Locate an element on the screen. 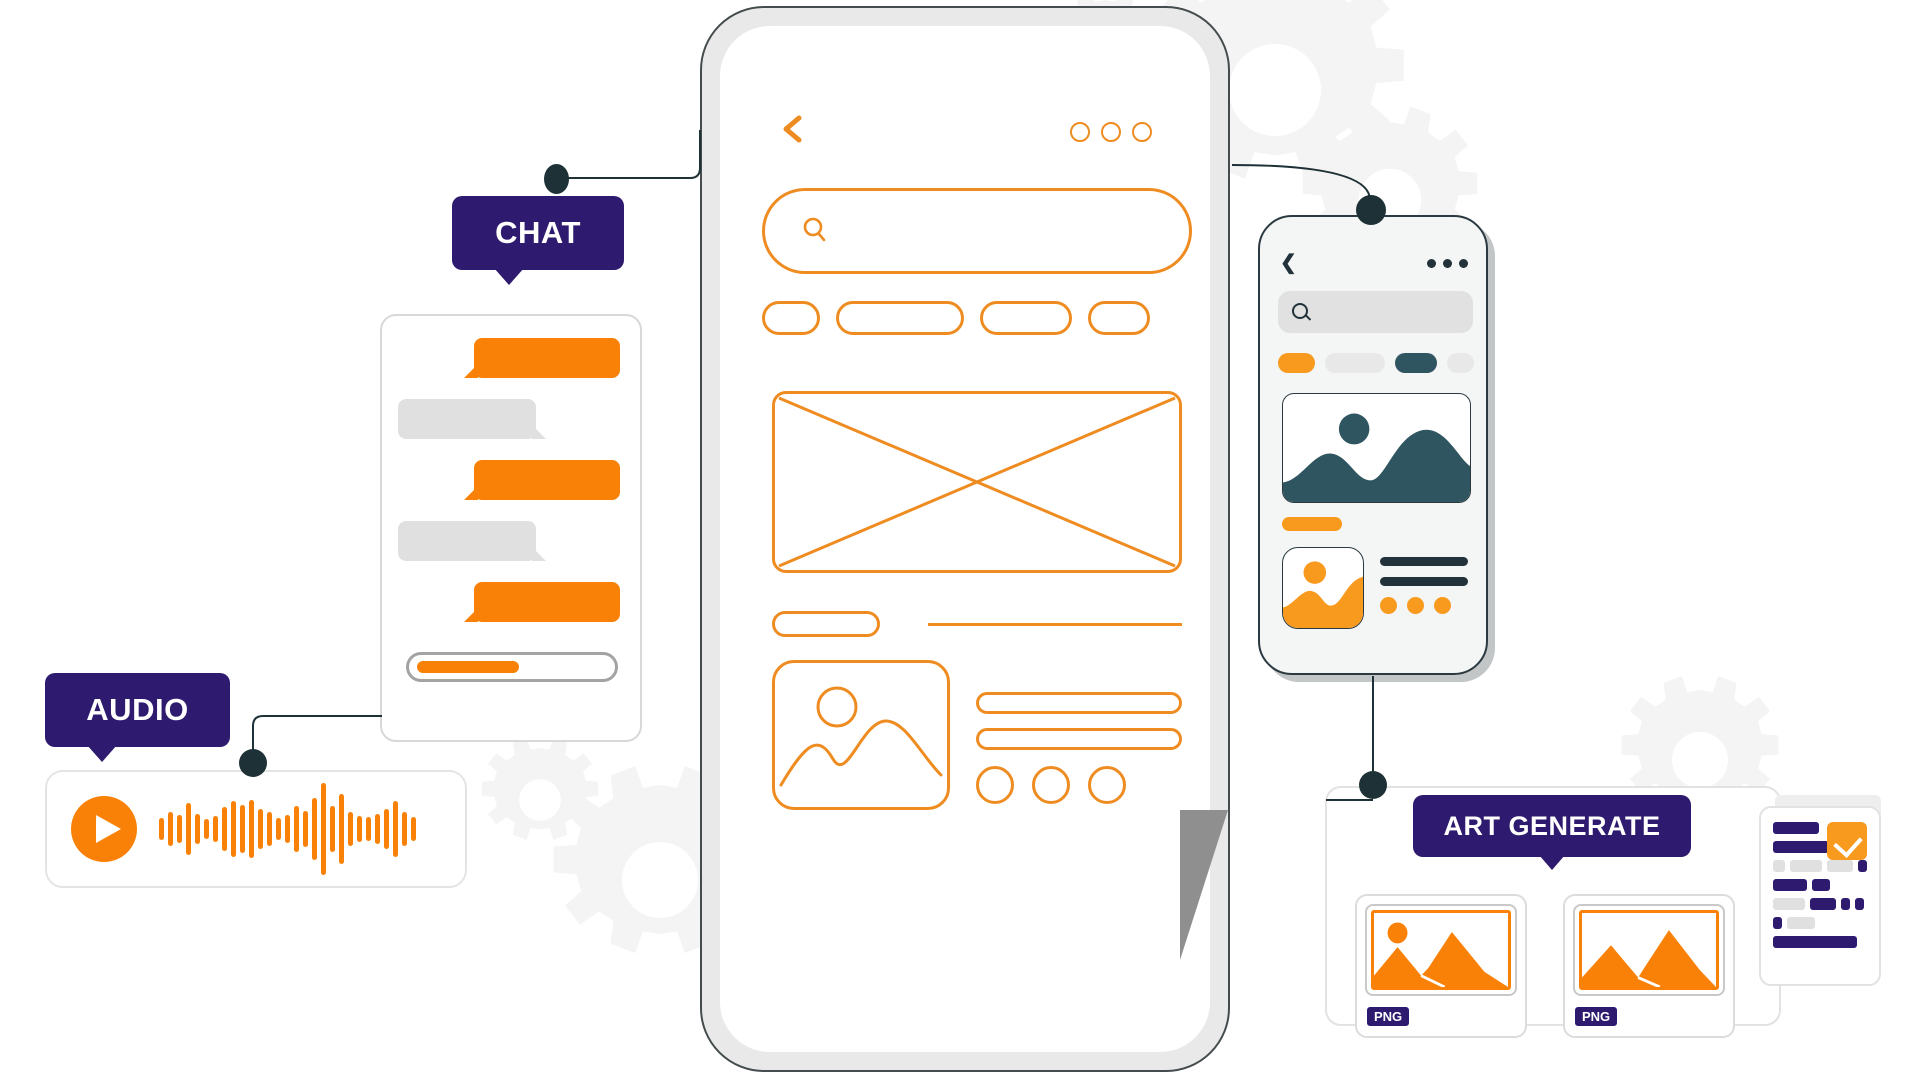 Image resolution: width=1920 pixels, height=1080 pixels. callout-label-audio: AUDIO is located at coordinates (137, 709).